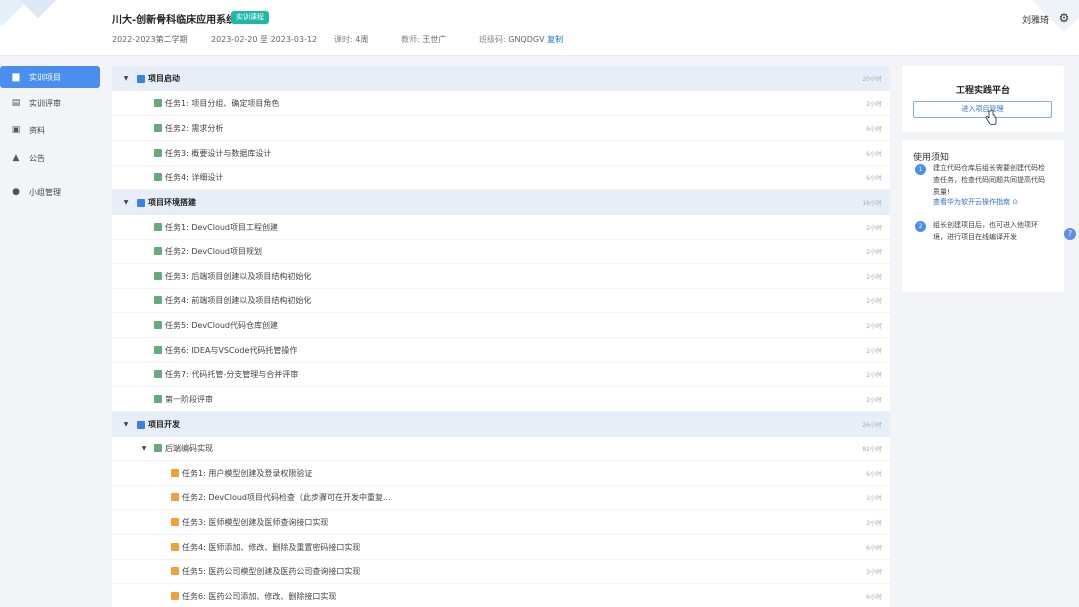 Image resolution: width=1079 pixels, height=607 pixels. I want to click on guide-link-label: 查看华为软开云操作指南, so click(971, 202).